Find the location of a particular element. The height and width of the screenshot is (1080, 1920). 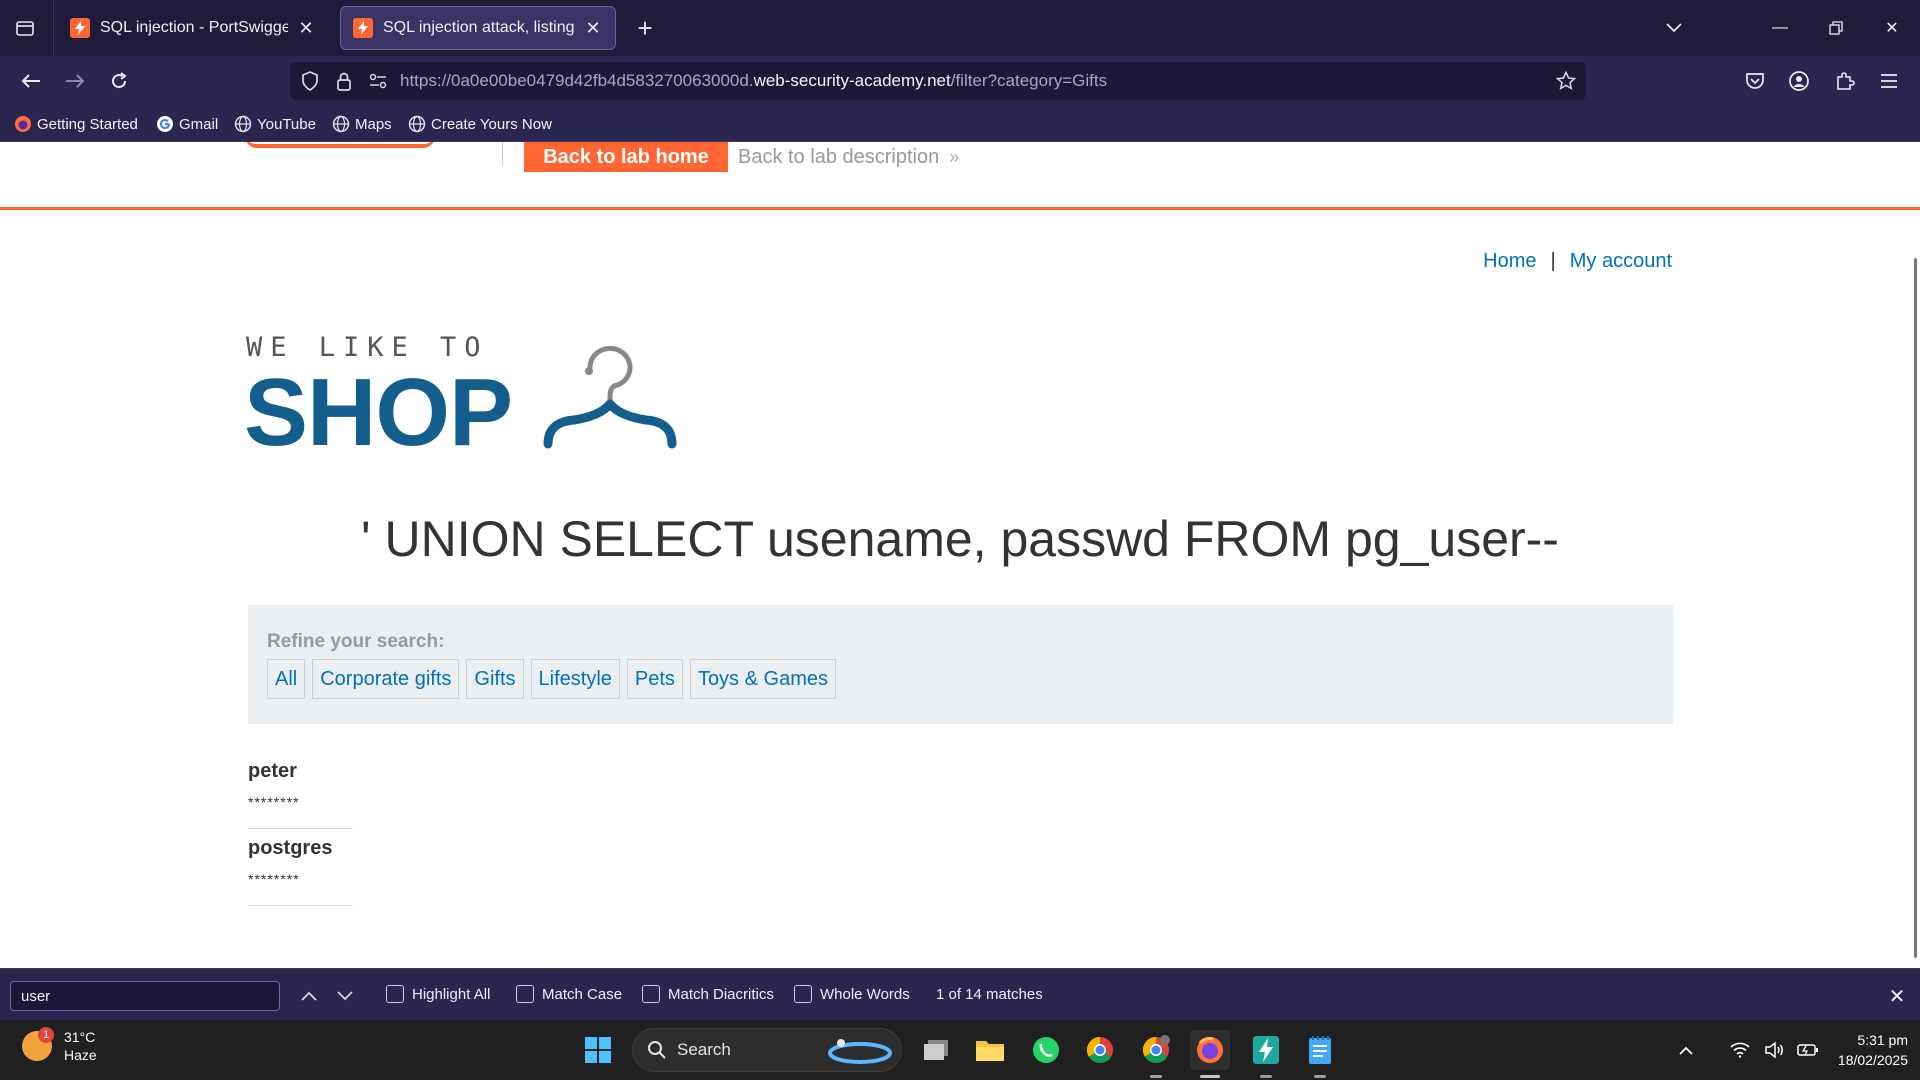

find-previous-button is located at coordinates (309, 996).